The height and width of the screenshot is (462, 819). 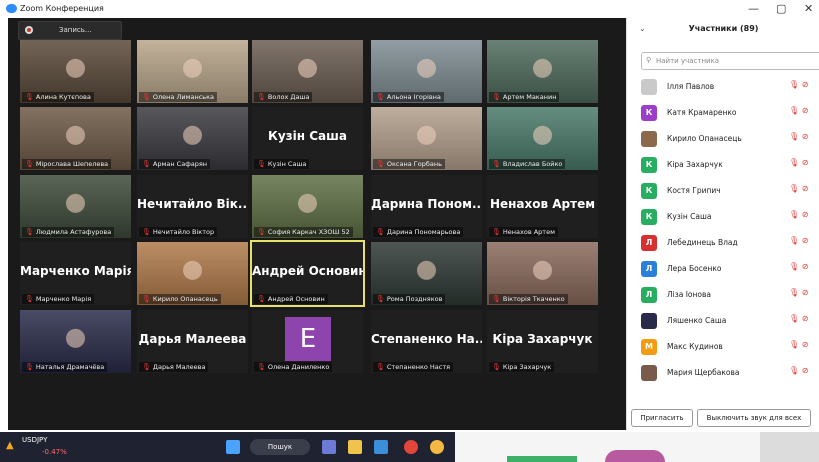 What do you see at coordinates (65, 367) in the screenshot?
I see `name-plate: 🎙︎ Наталья Драмачёва` at bounding box center [65, 367].